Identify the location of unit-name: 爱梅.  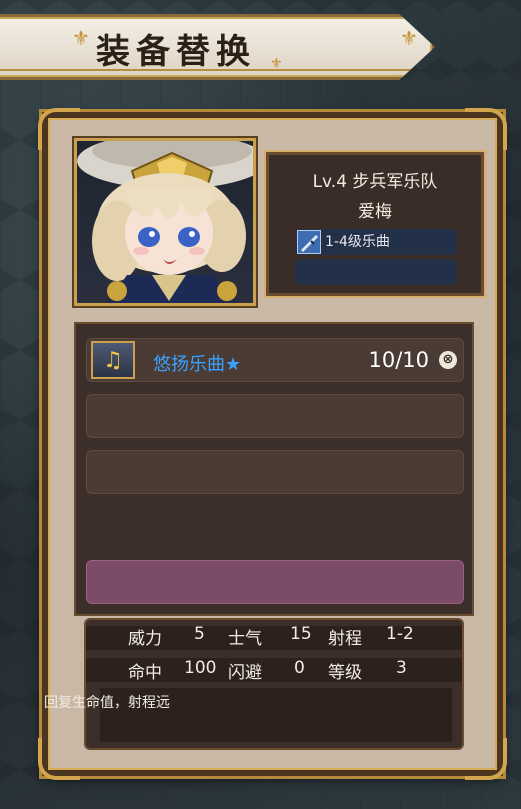
(375, 212).